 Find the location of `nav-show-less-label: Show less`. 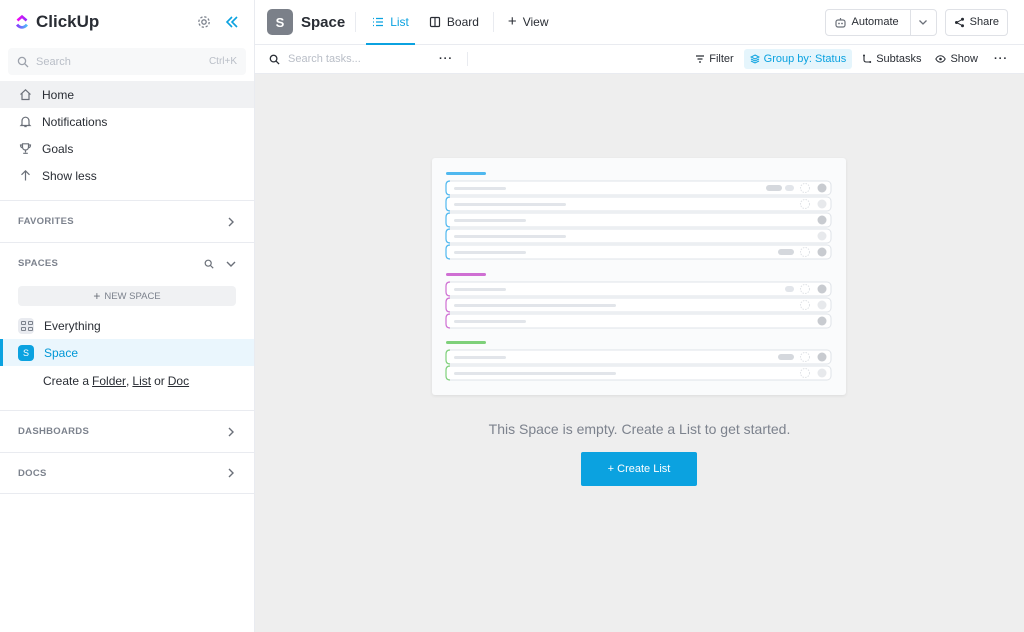

nav-show-less-label: Show less is located at coordinates (69, 175).